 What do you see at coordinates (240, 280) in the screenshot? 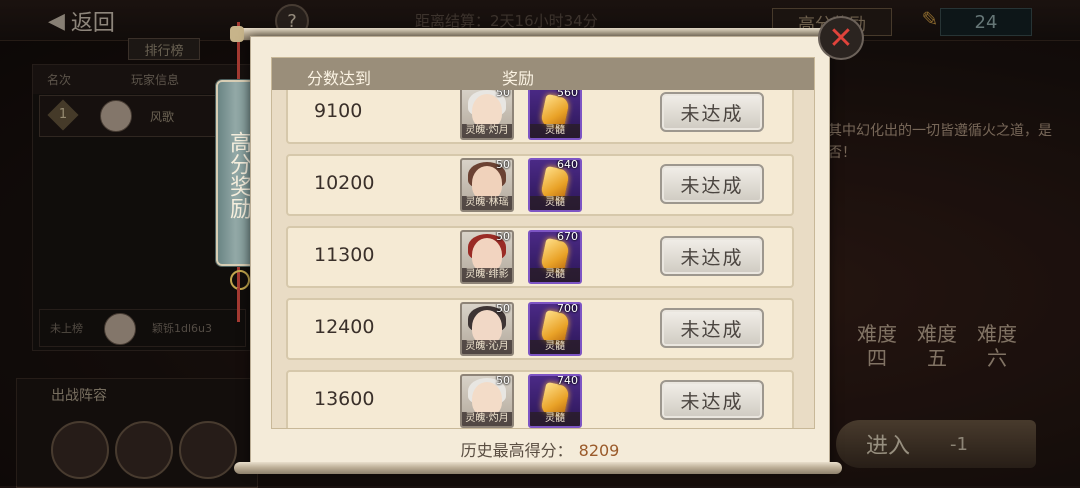
I see `banner-knot-icon` at bounding box center [240, 280].